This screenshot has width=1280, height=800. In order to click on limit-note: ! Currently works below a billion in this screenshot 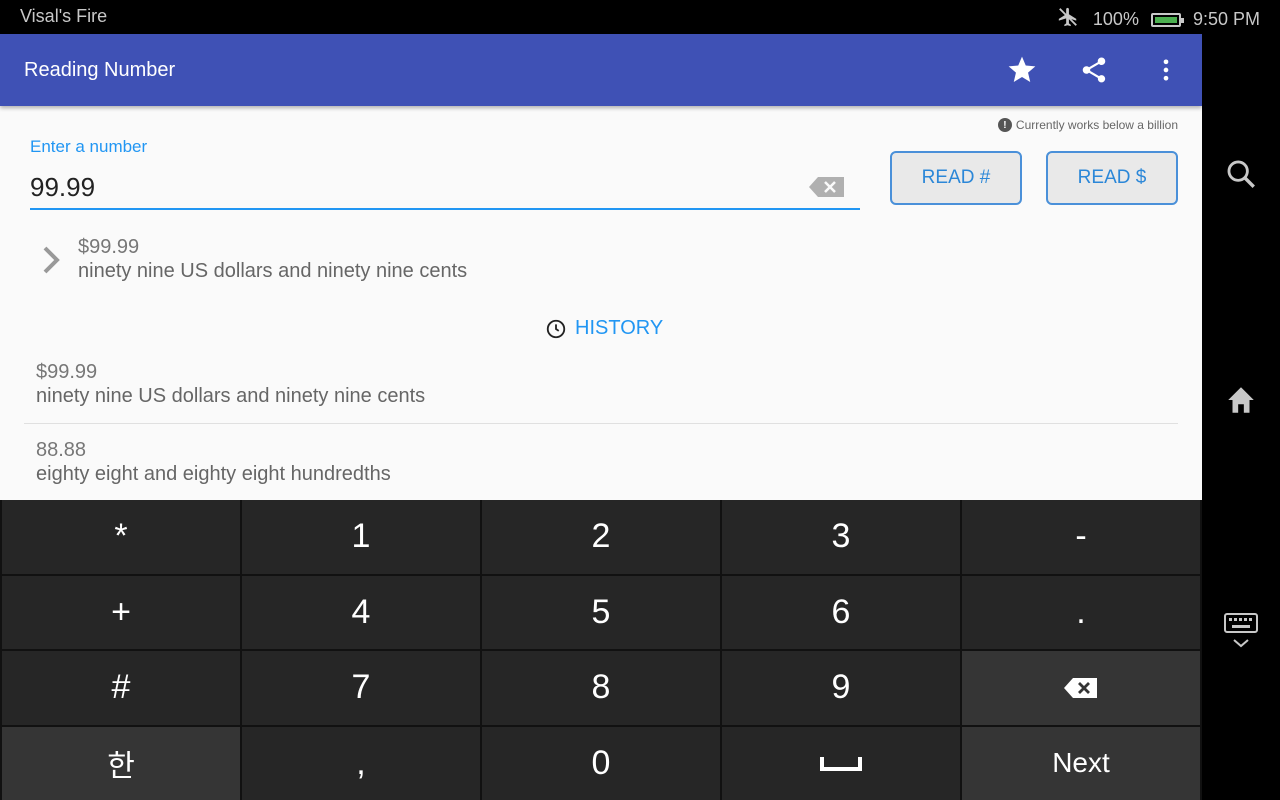, I will do `click(1087, 125)`.